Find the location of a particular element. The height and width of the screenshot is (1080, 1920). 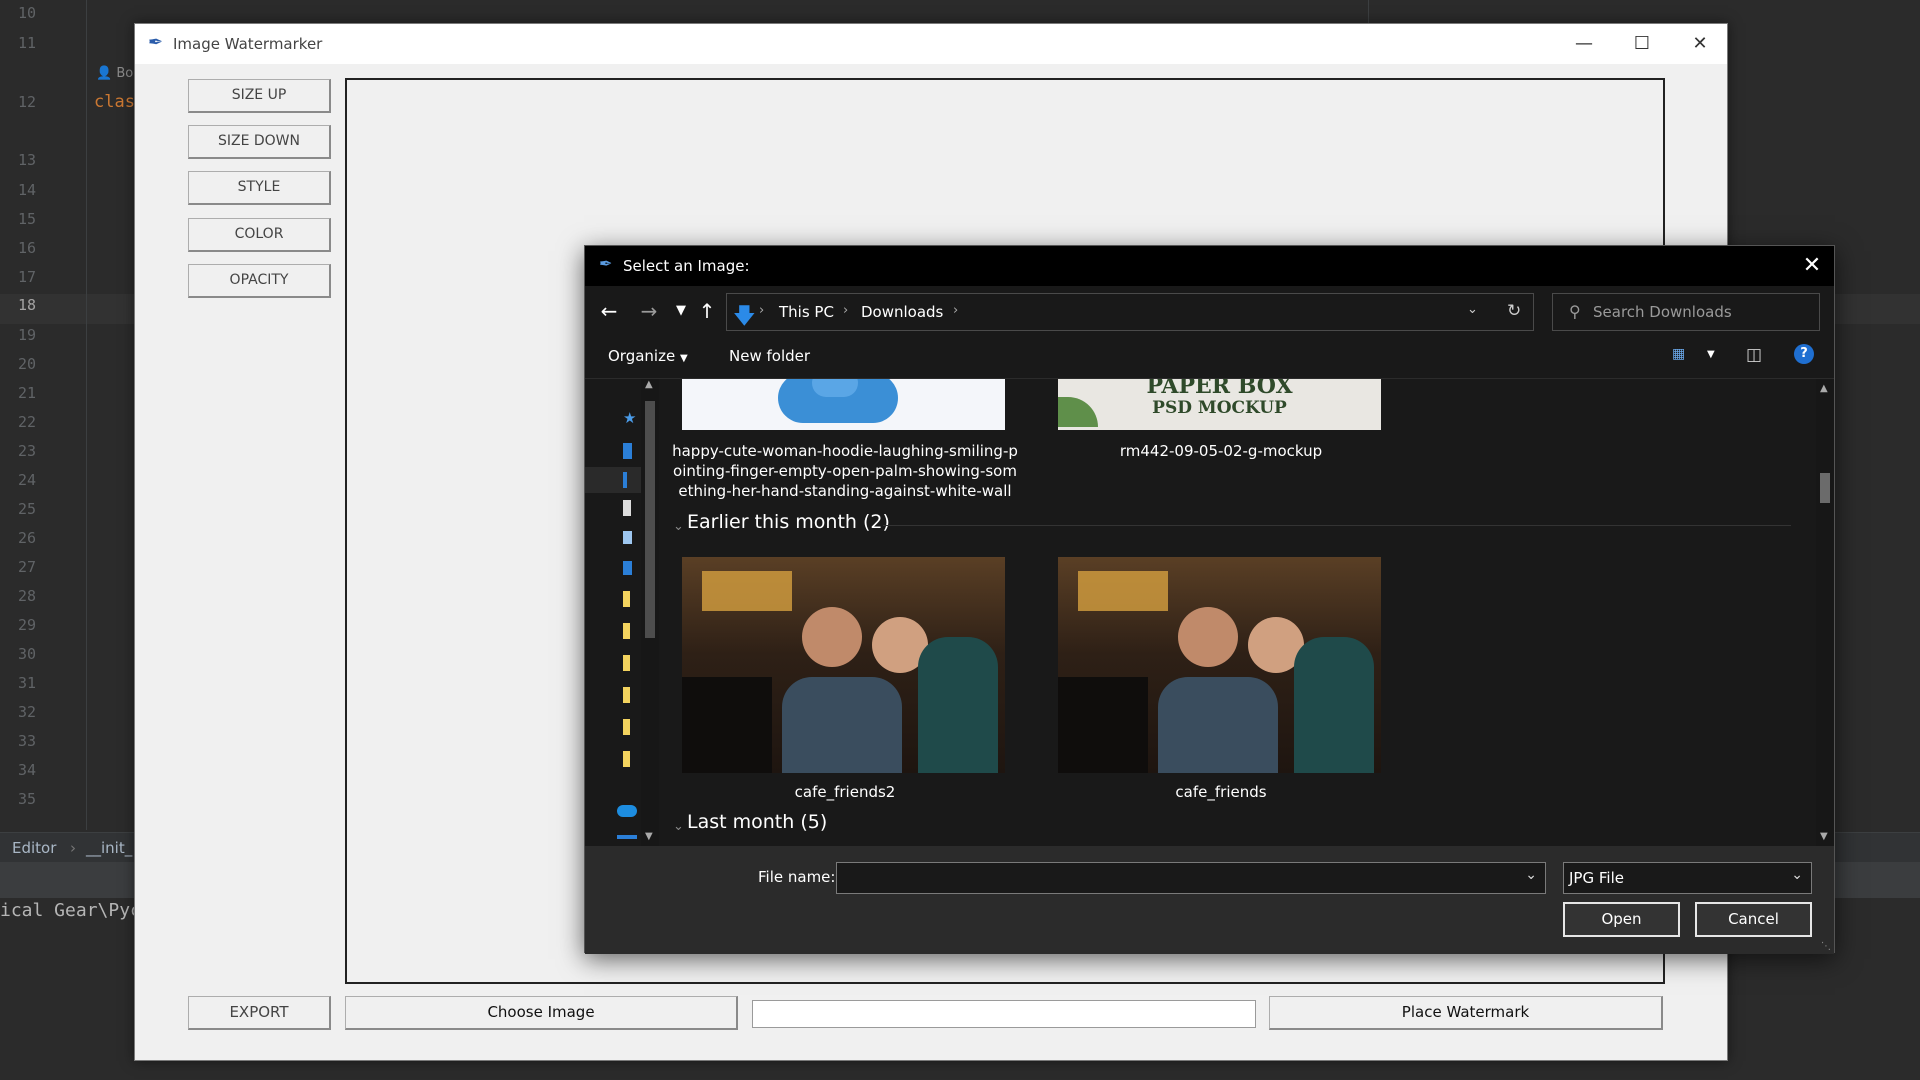

file-thumbnail-cafe-friends is located at coordinates (1219, 665).